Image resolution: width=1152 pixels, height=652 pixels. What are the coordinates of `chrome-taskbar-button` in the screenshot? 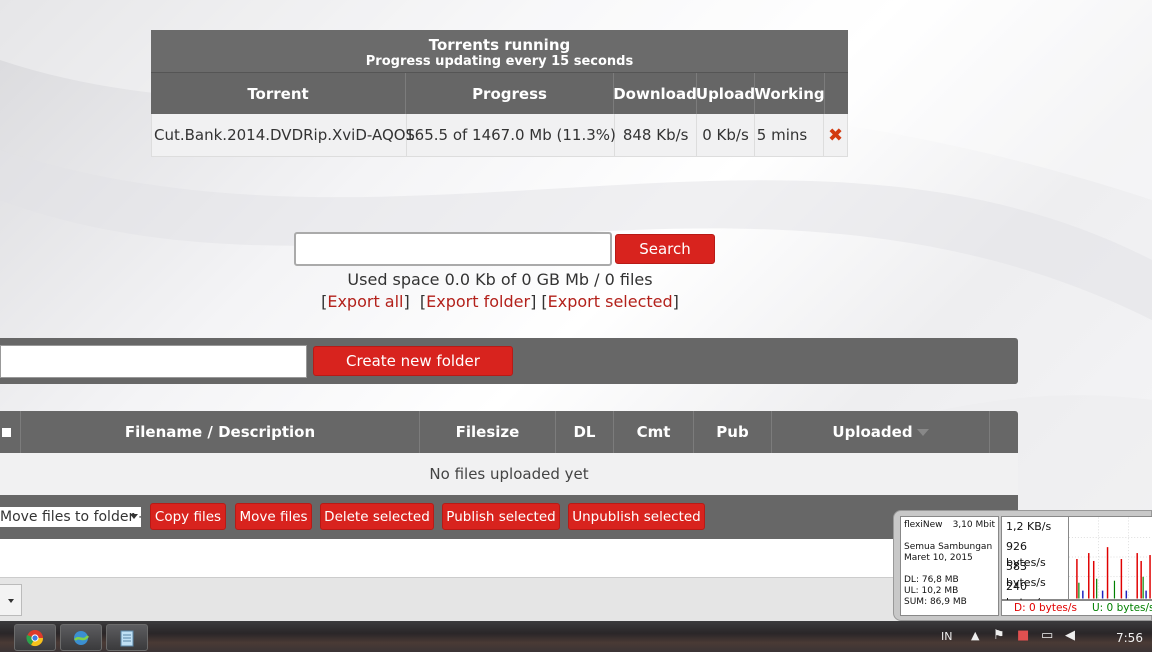 It's located at (35, 637).